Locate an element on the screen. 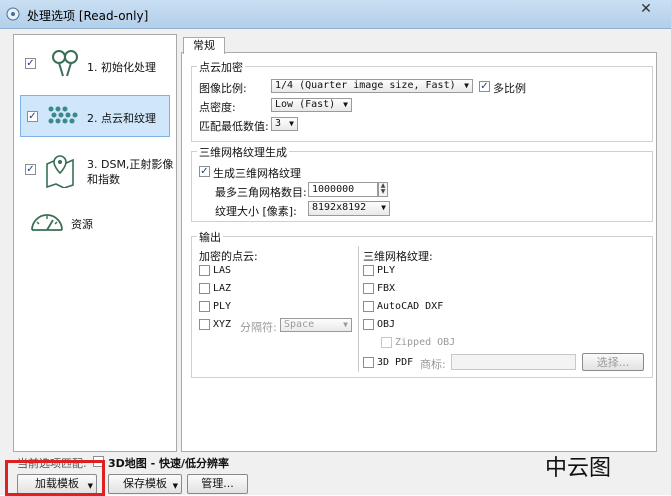 This screenshot has width=671, height=496. las-checkbox is located at coordinates (204, 270).